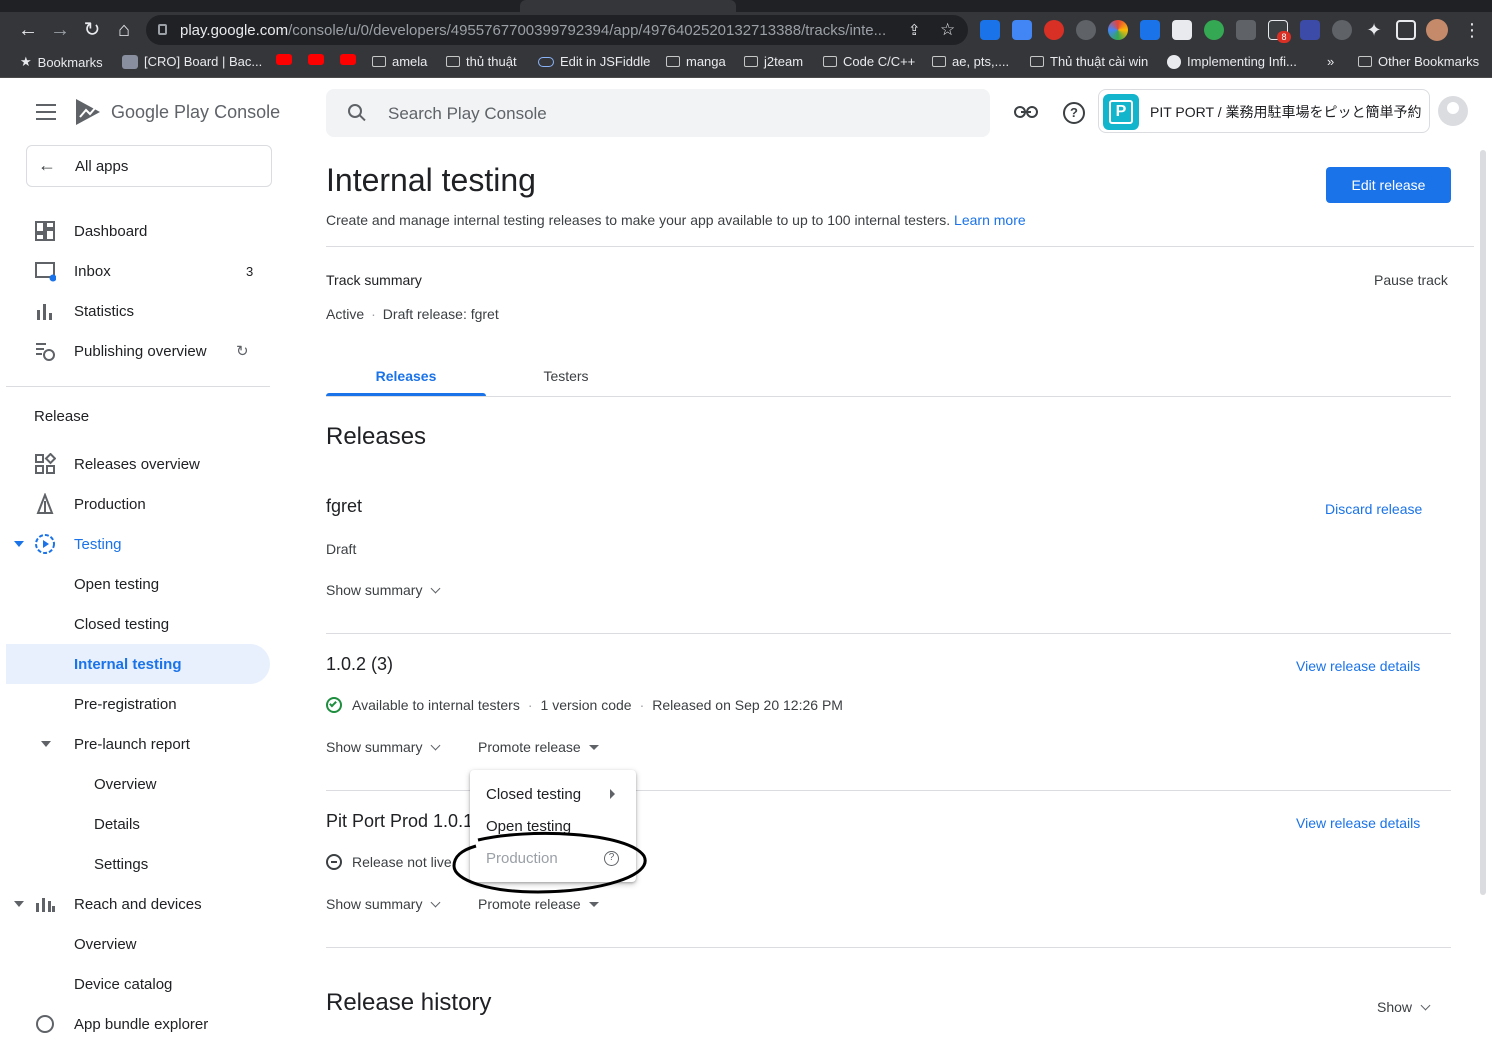 The height and width of the screenshot is (1044, 1492). What do you see at coordinates (124, 30) in the screenshot?
I see `home-icon: ⌂` at bounding box center [124, 30].